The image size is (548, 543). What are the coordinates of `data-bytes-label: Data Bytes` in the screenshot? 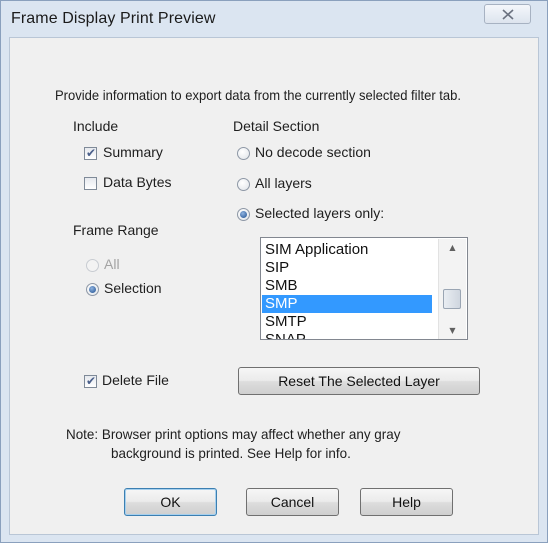 It's located at (137, 182).